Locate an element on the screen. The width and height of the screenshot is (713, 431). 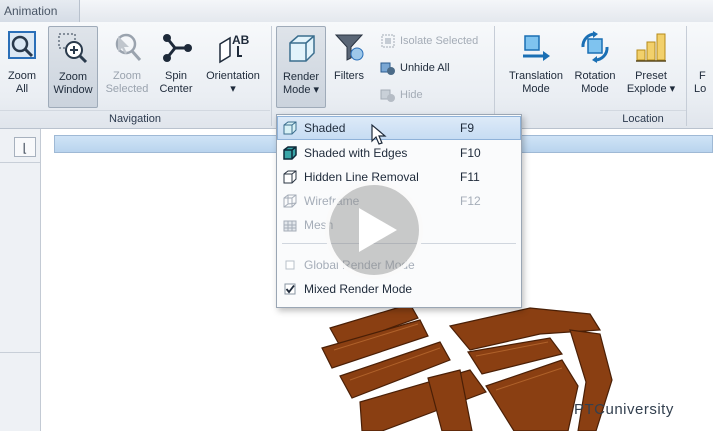
translation-mode-label-2: Mode is located at coordinates (536, 89).